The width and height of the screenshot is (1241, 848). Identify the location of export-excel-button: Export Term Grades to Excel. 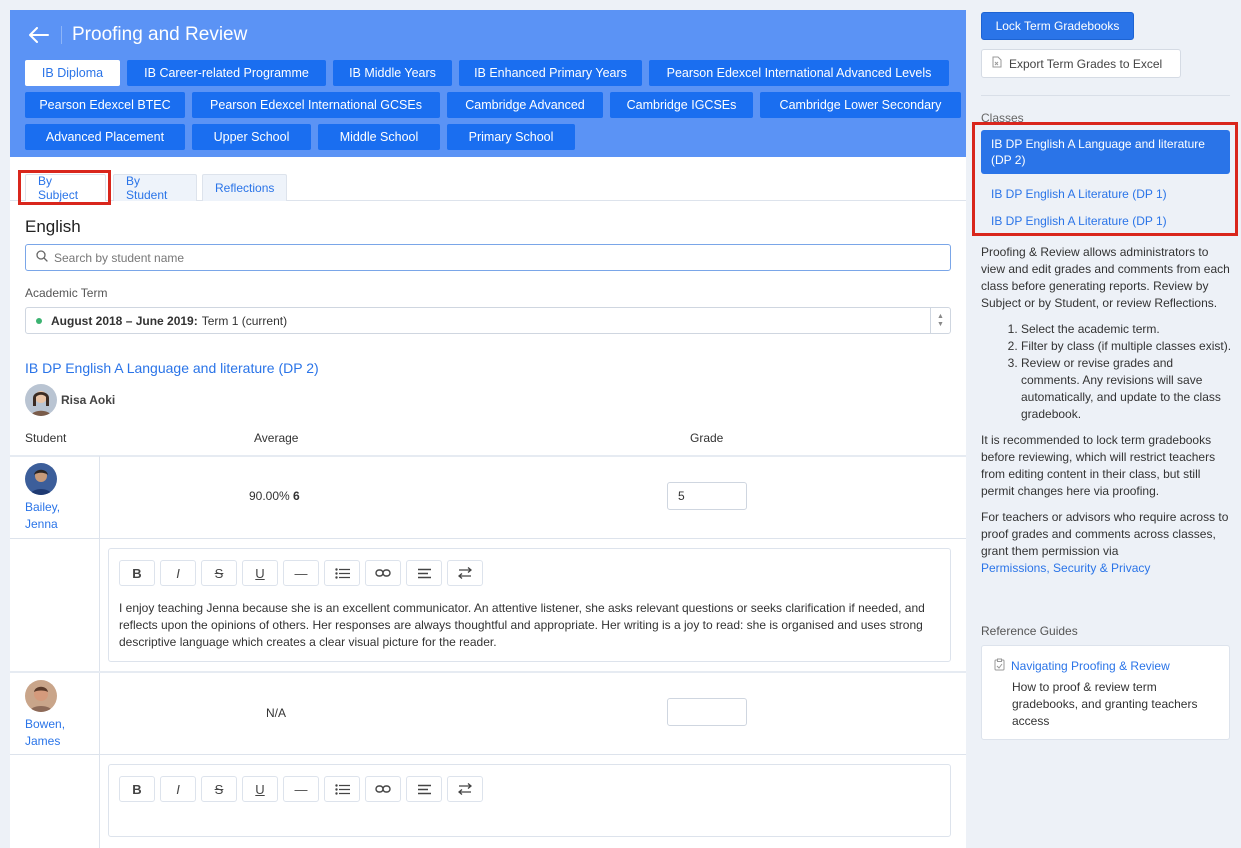
(1081, 63).